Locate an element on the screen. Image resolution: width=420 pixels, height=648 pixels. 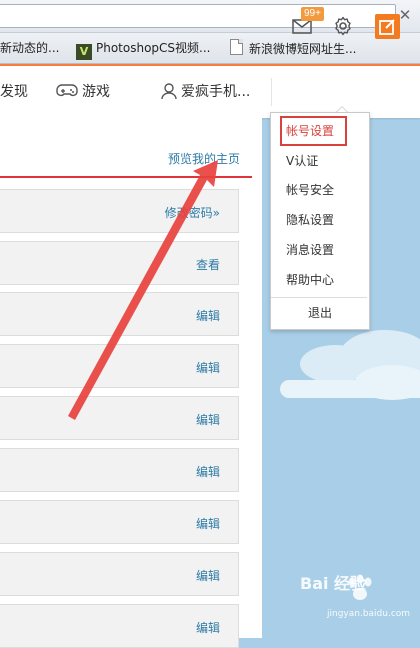
annotation-arrow is located at coordinates (143, 290).